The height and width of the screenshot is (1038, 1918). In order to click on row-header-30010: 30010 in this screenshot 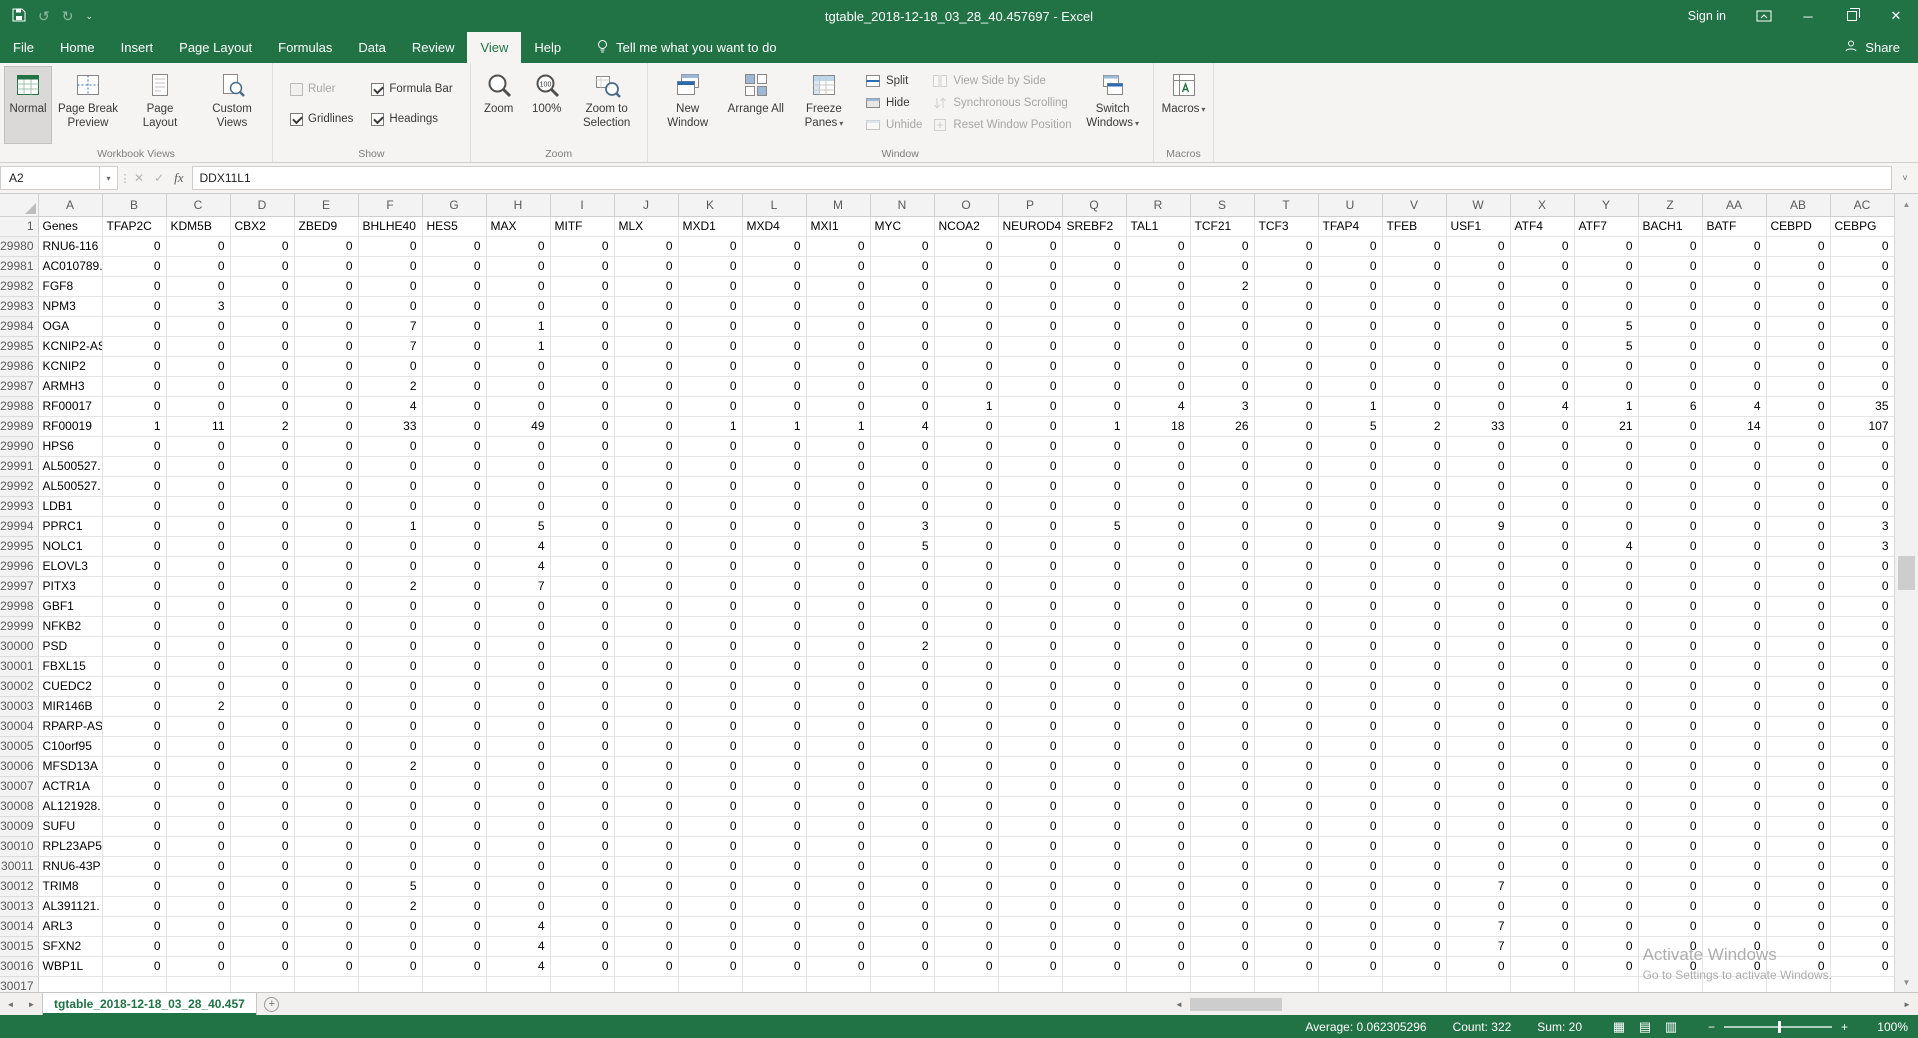, I will do `click(19, 846)`.